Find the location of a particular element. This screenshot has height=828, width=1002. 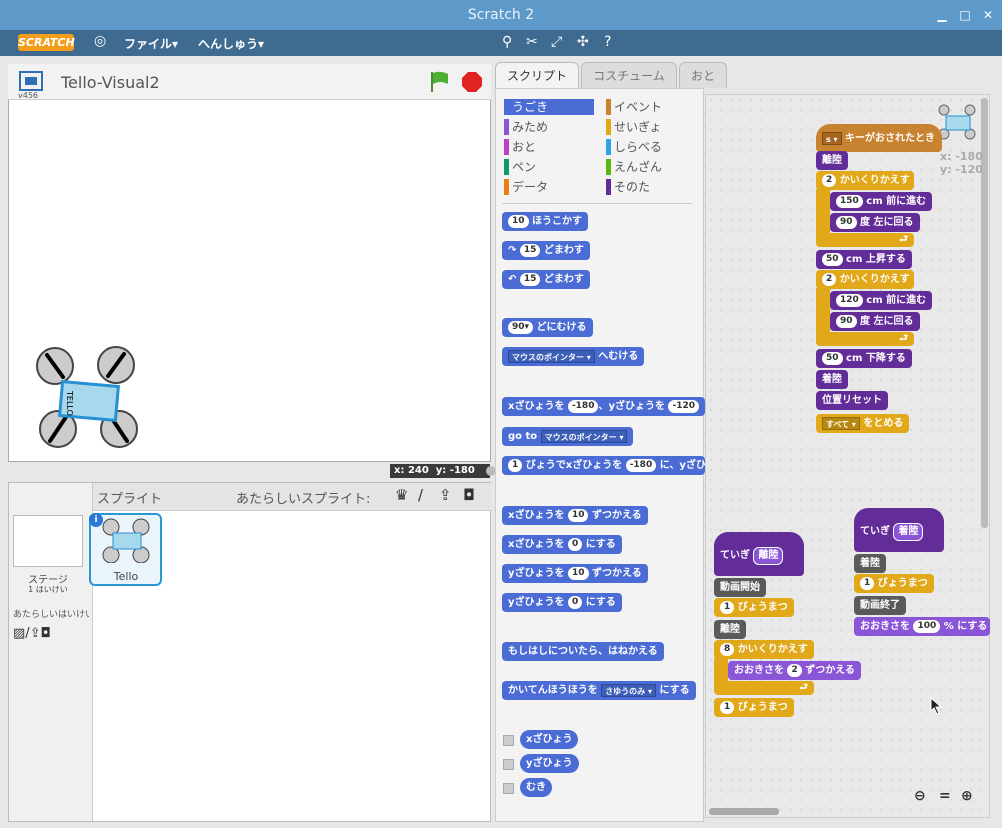

block-stop: すべて ▾ をとめる is located at coordinates (863, 423).